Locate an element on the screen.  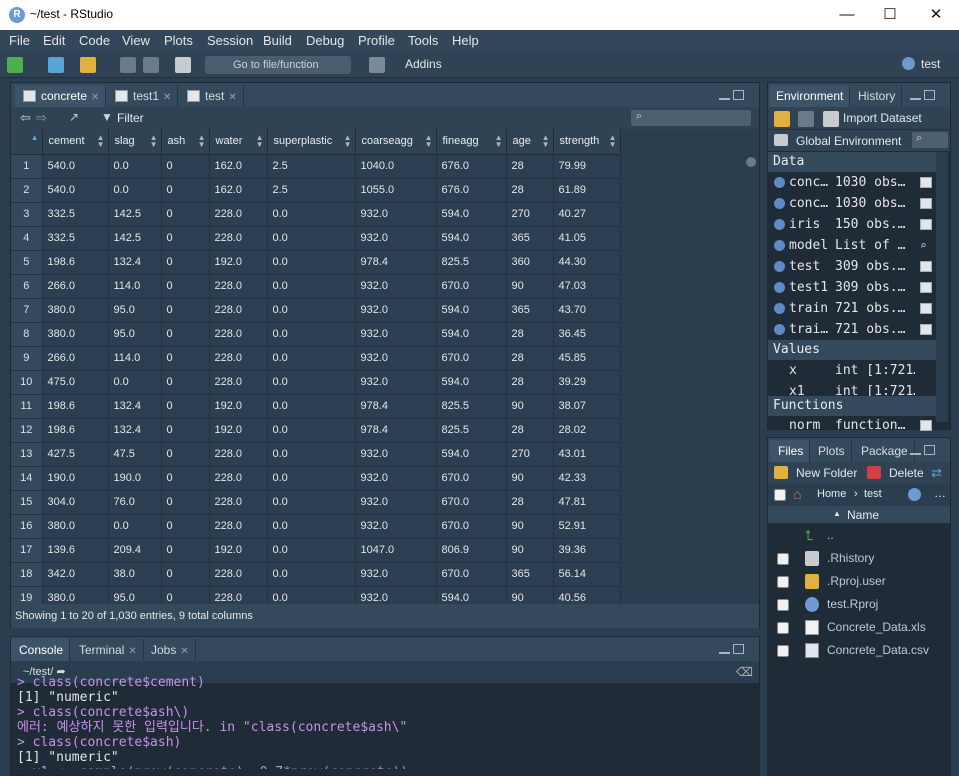
tab-jobs: Jobs ✕ is located at coordinates (169, 650).